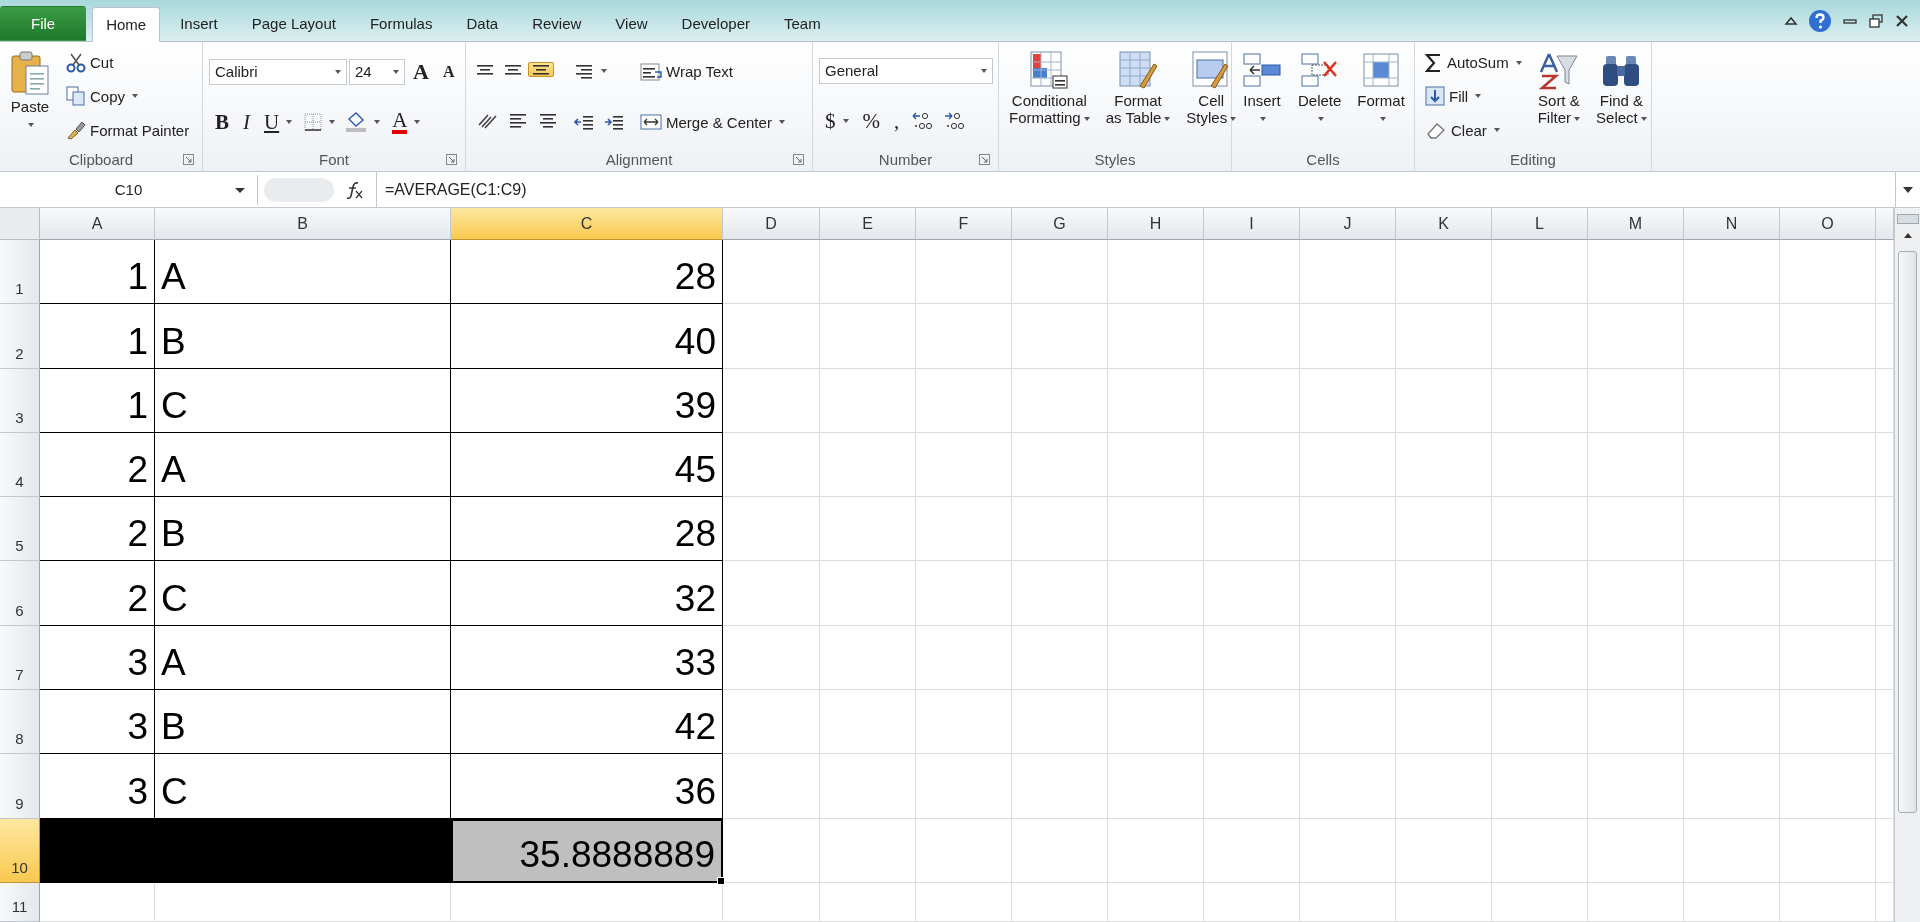 This screenshot has width=1920, height=922. I want to click on row-header: 6, so click(20, 593).